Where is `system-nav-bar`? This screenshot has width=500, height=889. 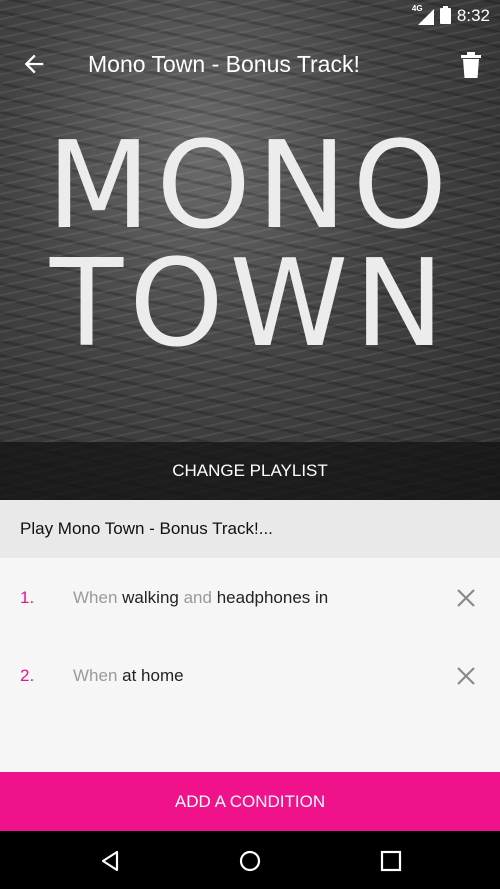
system-nav-bar is located at coordinates (250, 860).